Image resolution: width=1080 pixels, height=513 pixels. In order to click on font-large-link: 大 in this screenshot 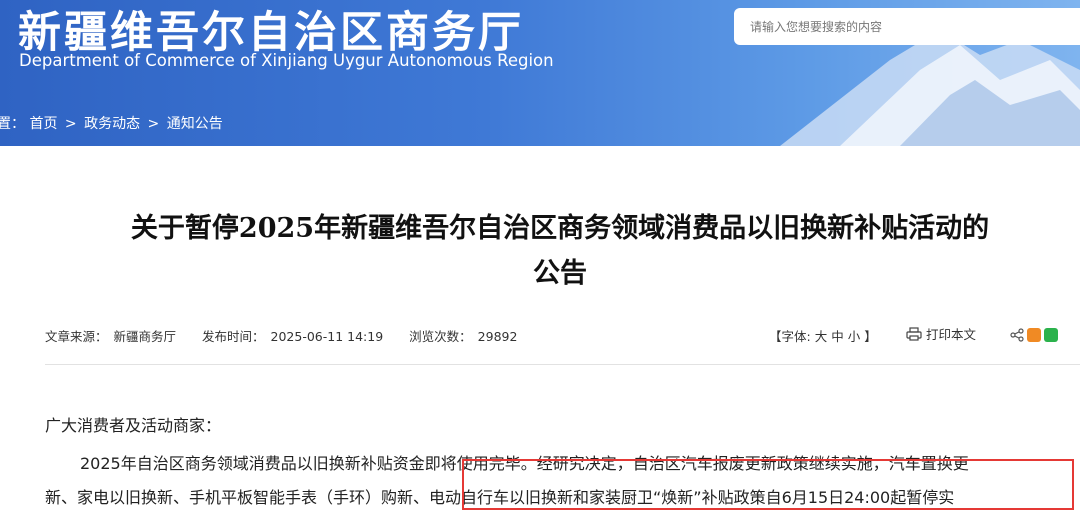, I will do `click(821, 336)`.